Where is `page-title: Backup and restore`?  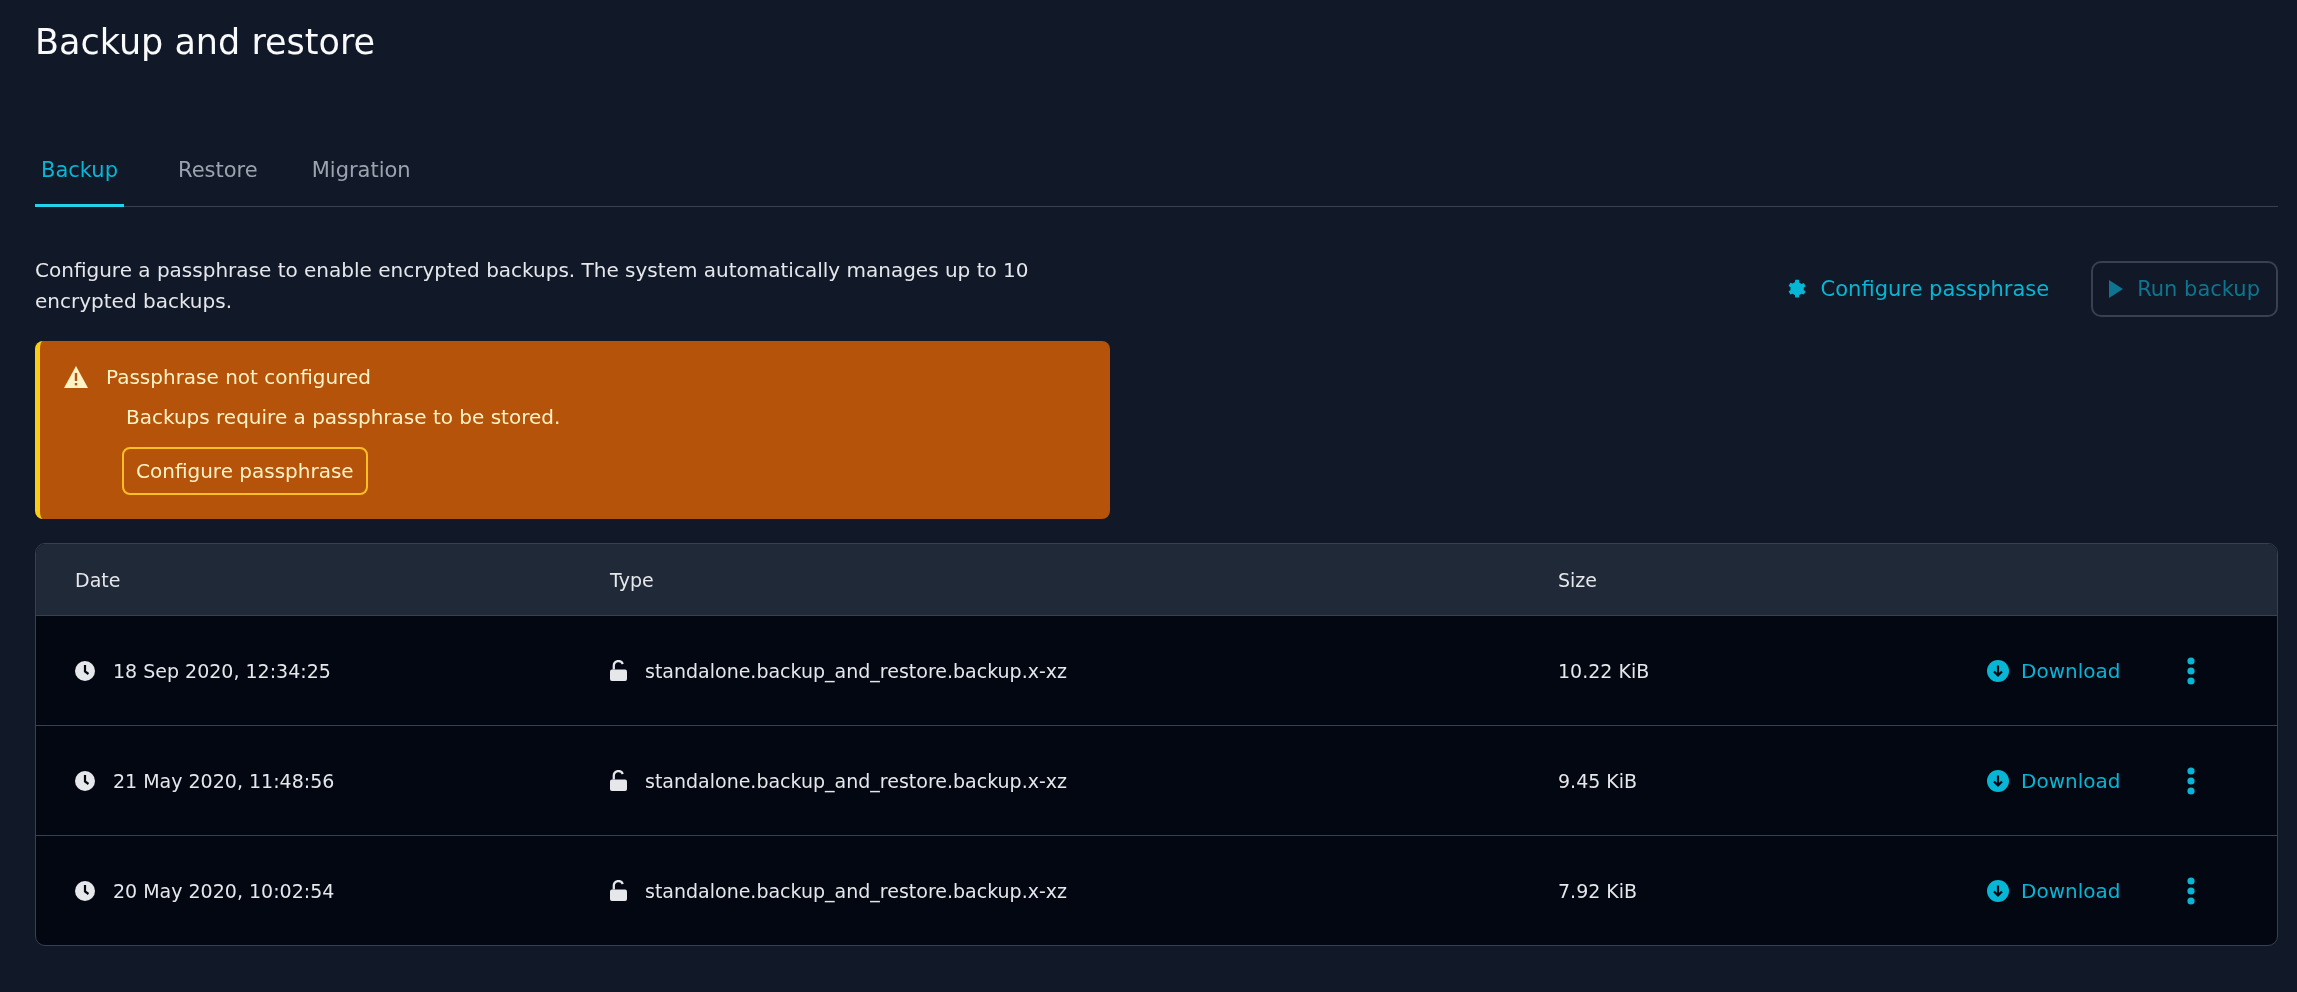 page-title: Backup and restore is located at coordinates (206, 43).